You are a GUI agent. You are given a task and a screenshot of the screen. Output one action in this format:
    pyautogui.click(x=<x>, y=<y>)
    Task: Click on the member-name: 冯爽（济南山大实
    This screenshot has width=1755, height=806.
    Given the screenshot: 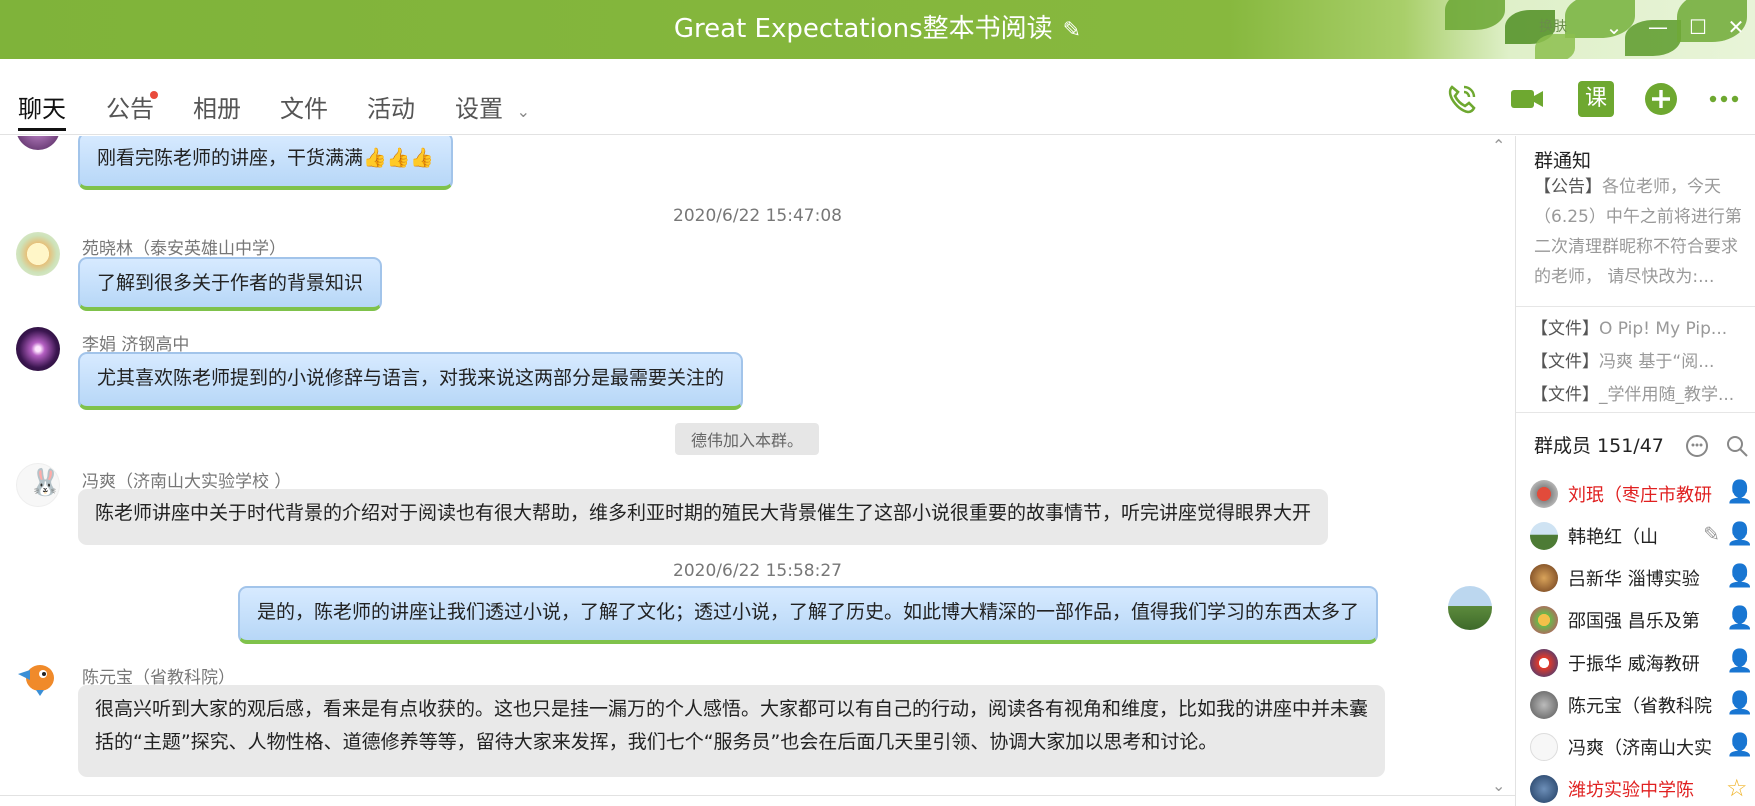 What is the action you would take?
    pyautogui.click(x=1640, y=748)
    